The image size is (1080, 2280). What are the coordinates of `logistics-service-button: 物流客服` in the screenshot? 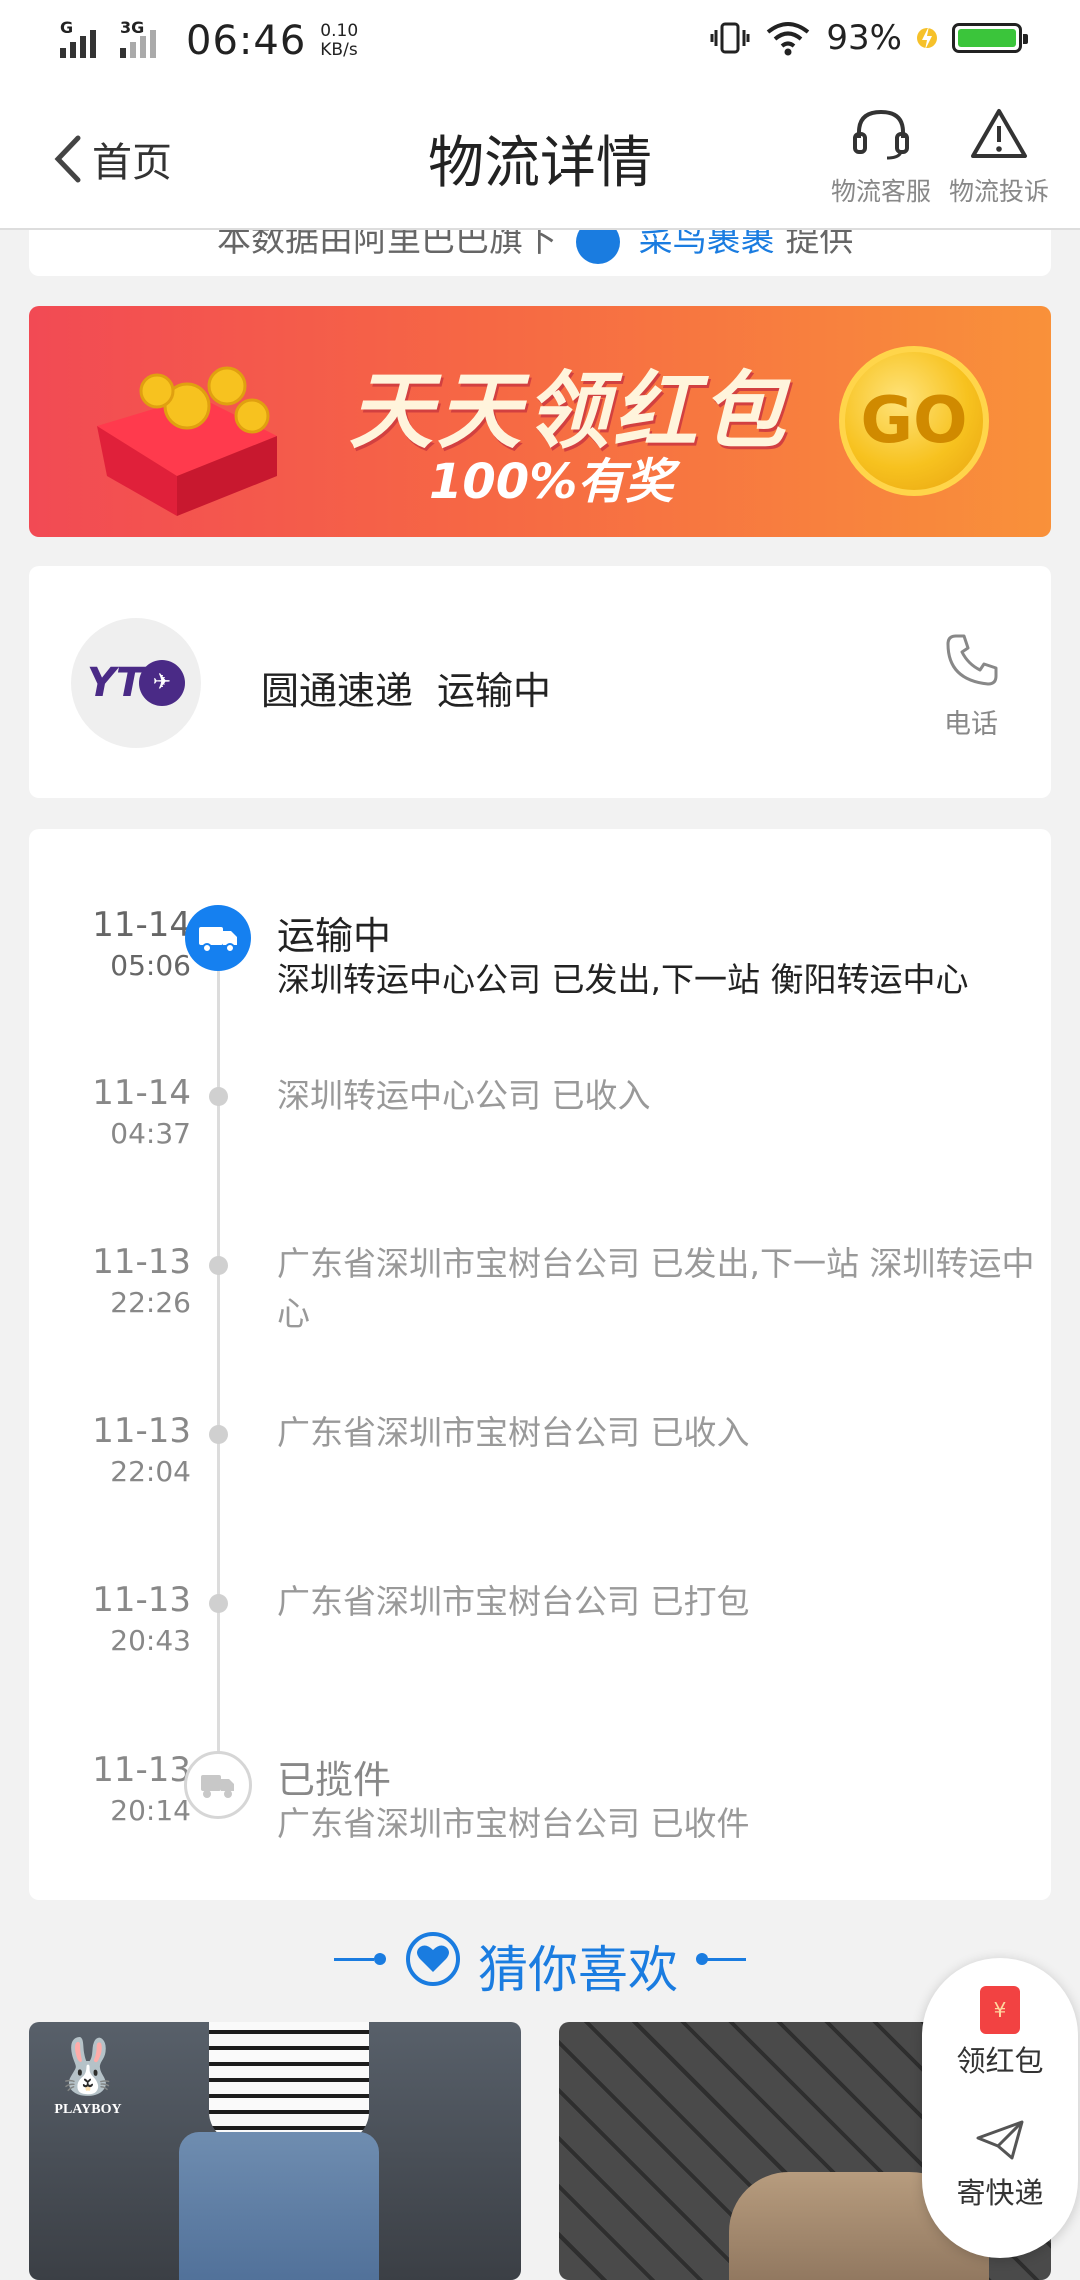 It's located at (881, 157).